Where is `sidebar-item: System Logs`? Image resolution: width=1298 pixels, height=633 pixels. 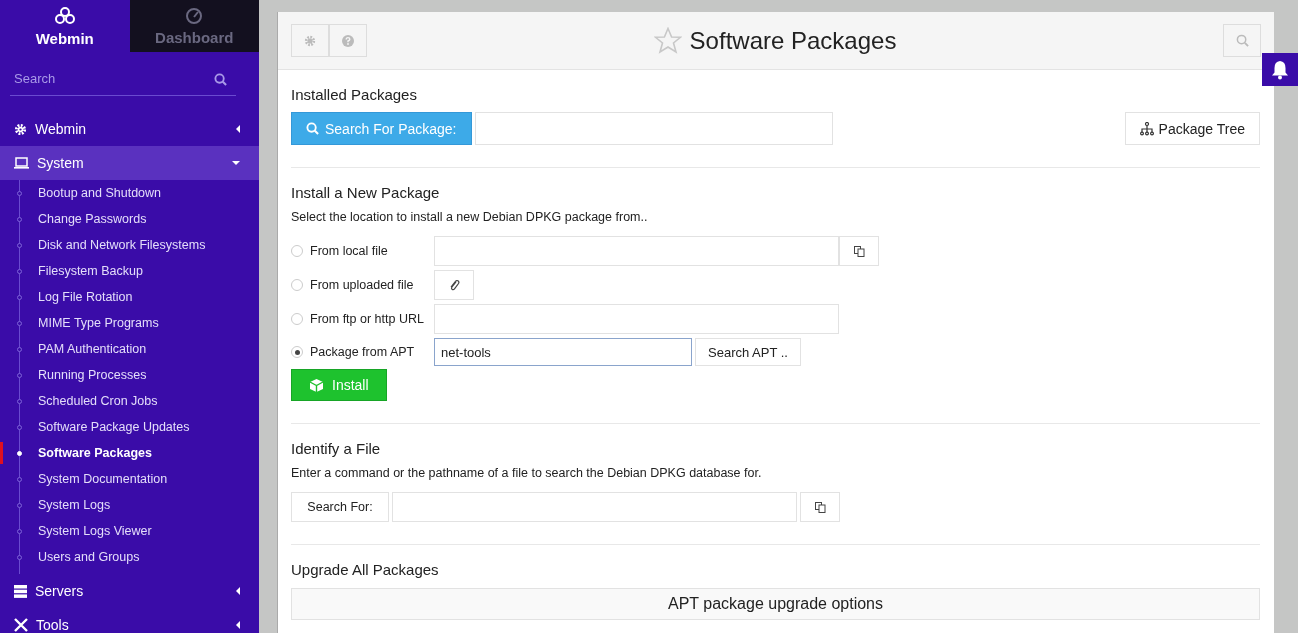 sidebar-item: System Logs is located at coordinates (129, 505).